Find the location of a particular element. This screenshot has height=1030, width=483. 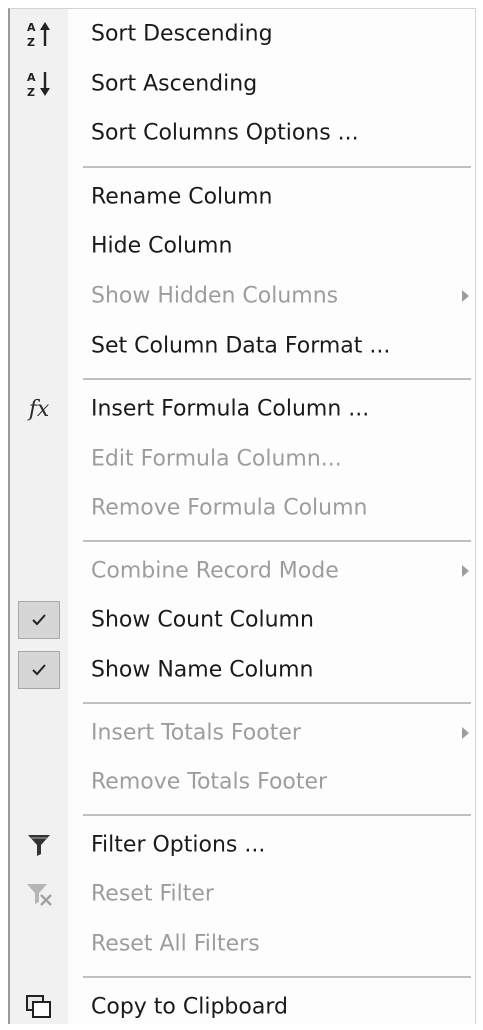

menu-item-remove-formula-column: Remove Formula Column is located at coordinates (243, 508).